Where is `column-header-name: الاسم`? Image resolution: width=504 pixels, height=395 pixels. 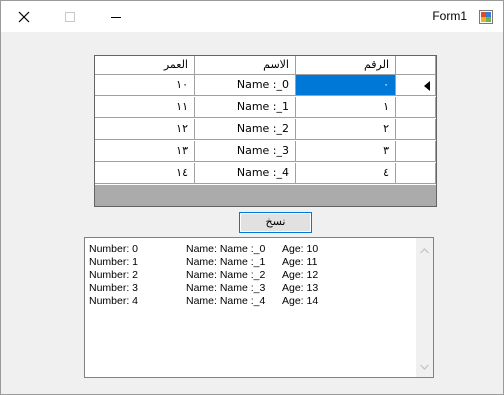
column-header-name: الاسم is located at coordinates (245, 65).